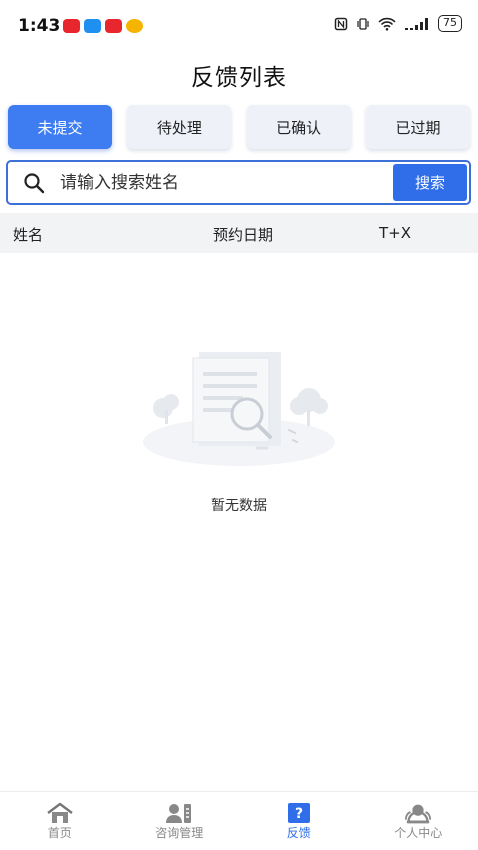 The image size is (478, 850). What do you see at coordinates (39, 26) in the screenshot?
I see `status-time: 1:43` at bounding box center [39, 26].